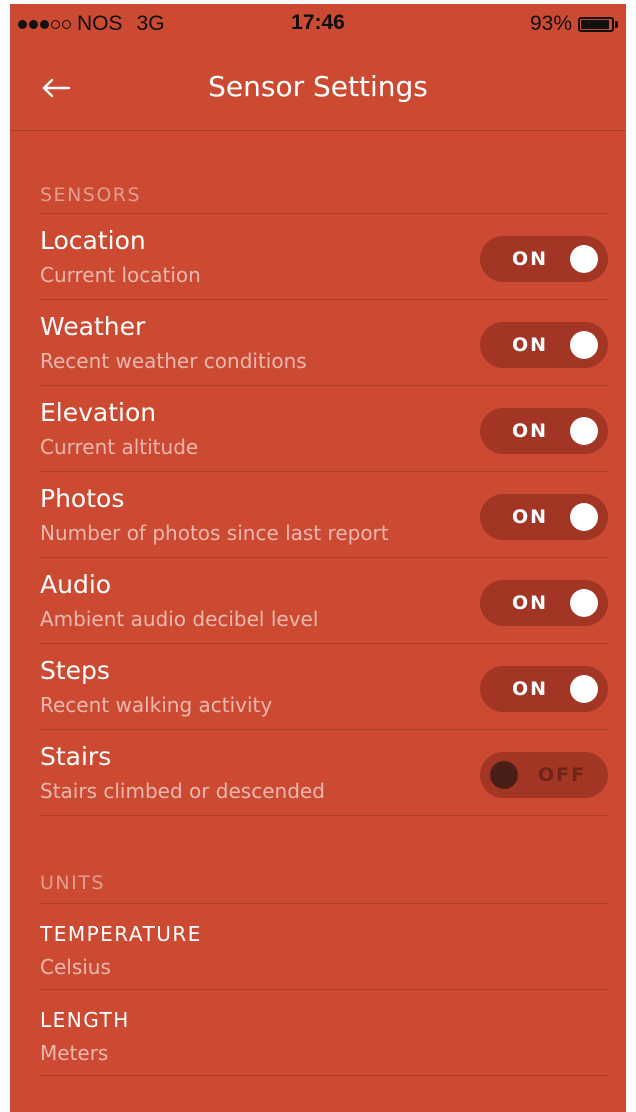 The image size is (636, 1112). I want to click on photos-toggle: ON, so click(544, 517).